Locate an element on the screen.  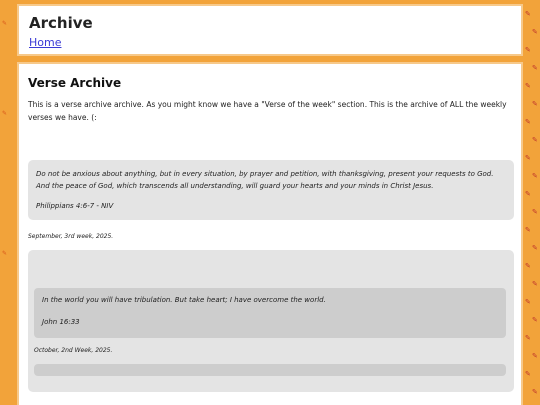
verse-date: October, 2nd Week, 2025. is located at coordinates (73, 350).